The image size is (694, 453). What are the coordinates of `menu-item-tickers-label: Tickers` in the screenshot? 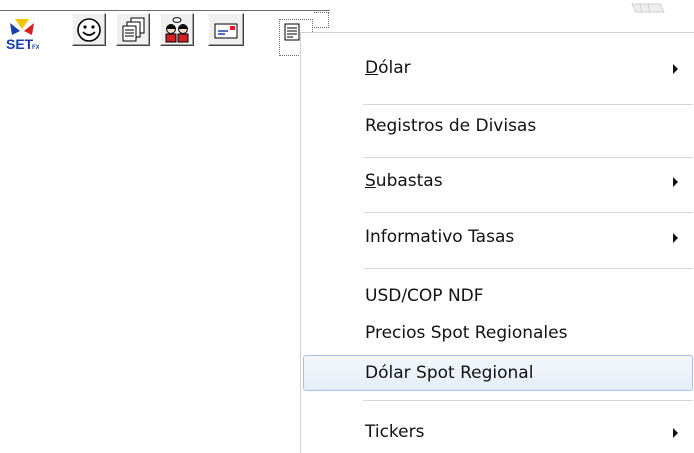 It's located at (395, 432).